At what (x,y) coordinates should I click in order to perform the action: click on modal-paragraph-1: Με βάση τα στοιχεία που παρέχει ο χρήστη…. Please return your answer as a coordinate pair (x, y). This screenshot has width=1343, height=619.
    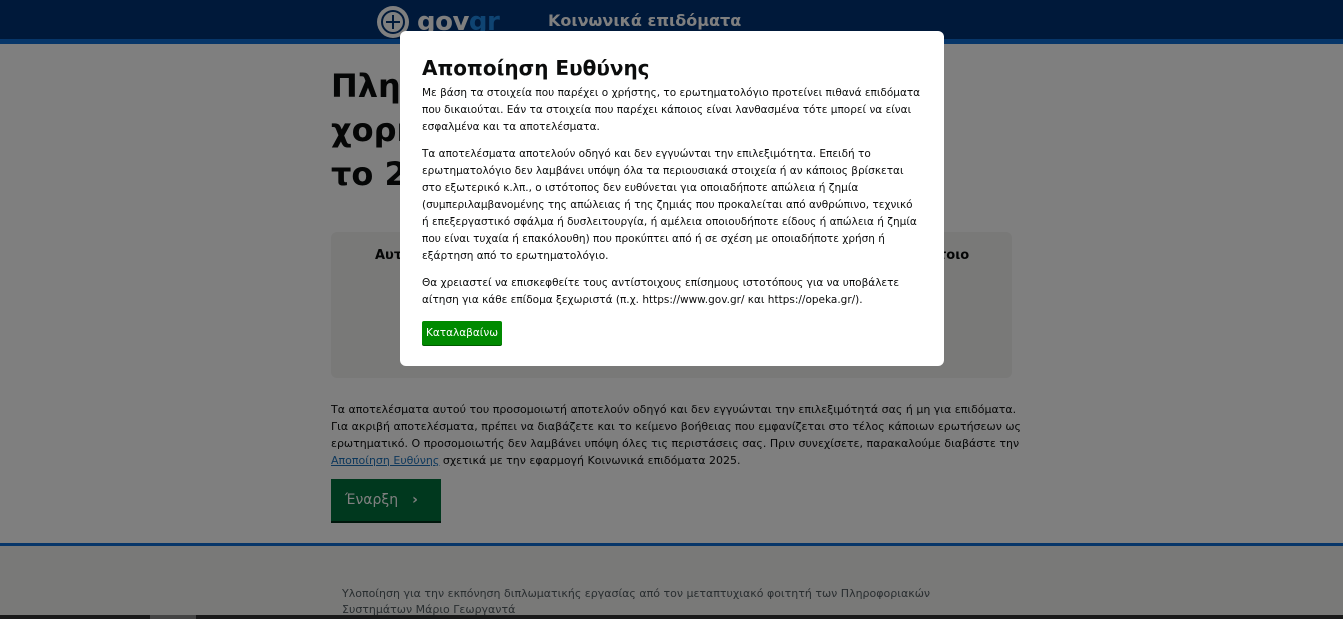
    Looking at the image, I should click on (671, 110).